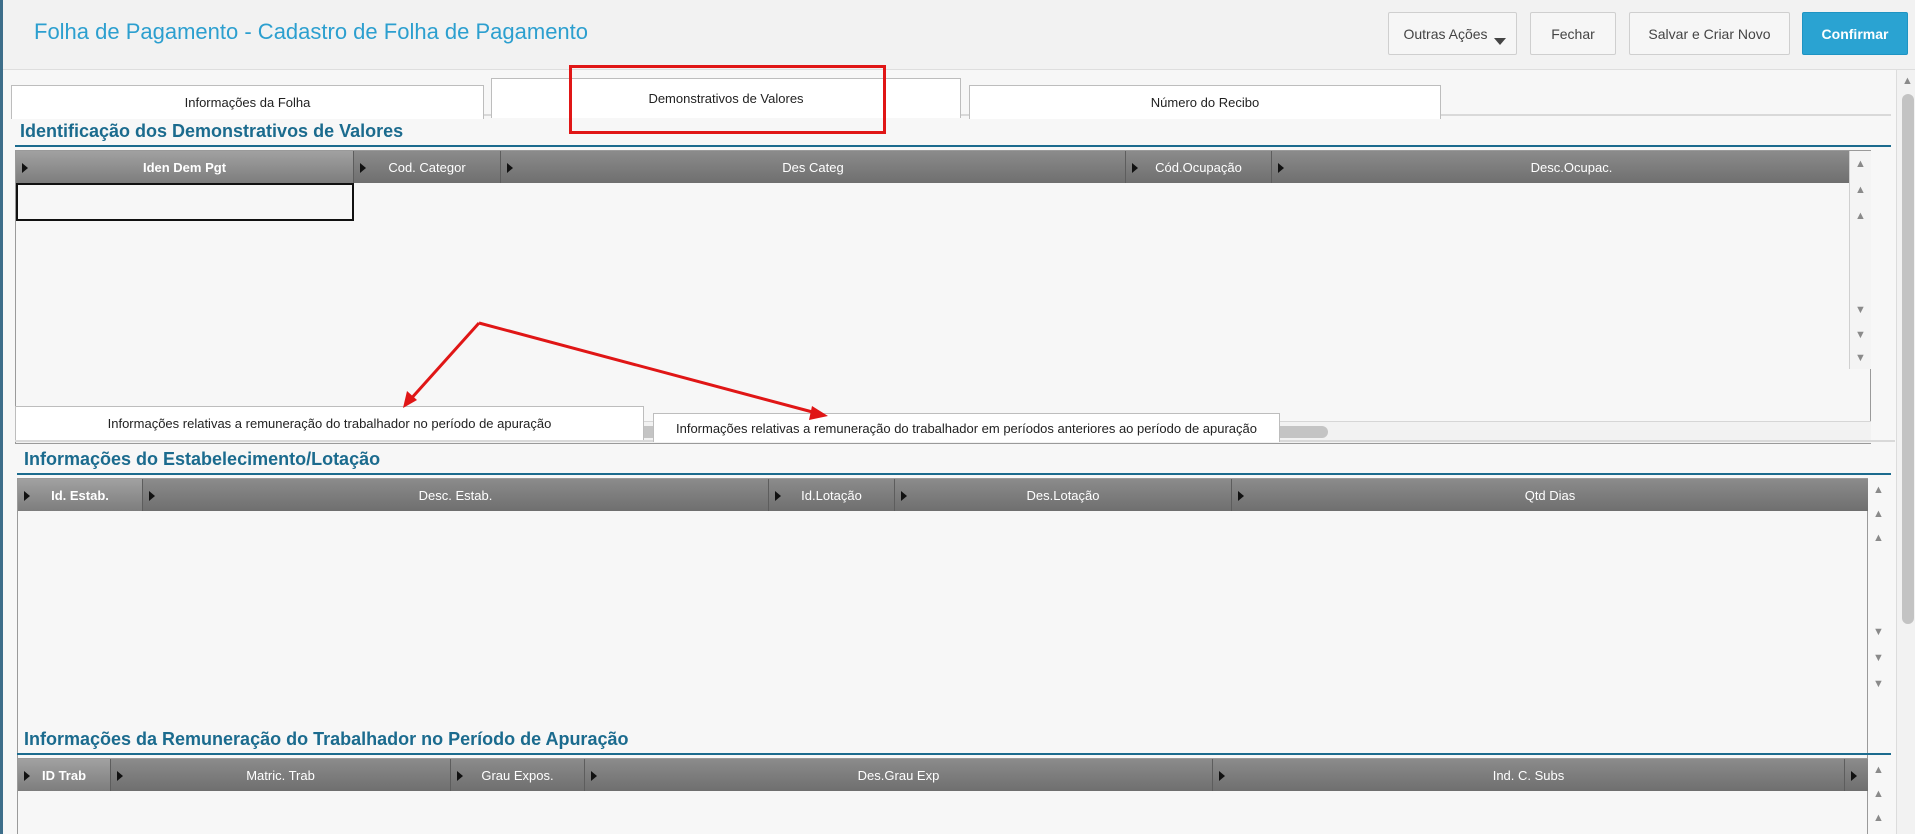 Image resolution: width=1915 pixels, height=834 pixels. I want to click on column-header: Des.Lotação, so click(1063, 495).